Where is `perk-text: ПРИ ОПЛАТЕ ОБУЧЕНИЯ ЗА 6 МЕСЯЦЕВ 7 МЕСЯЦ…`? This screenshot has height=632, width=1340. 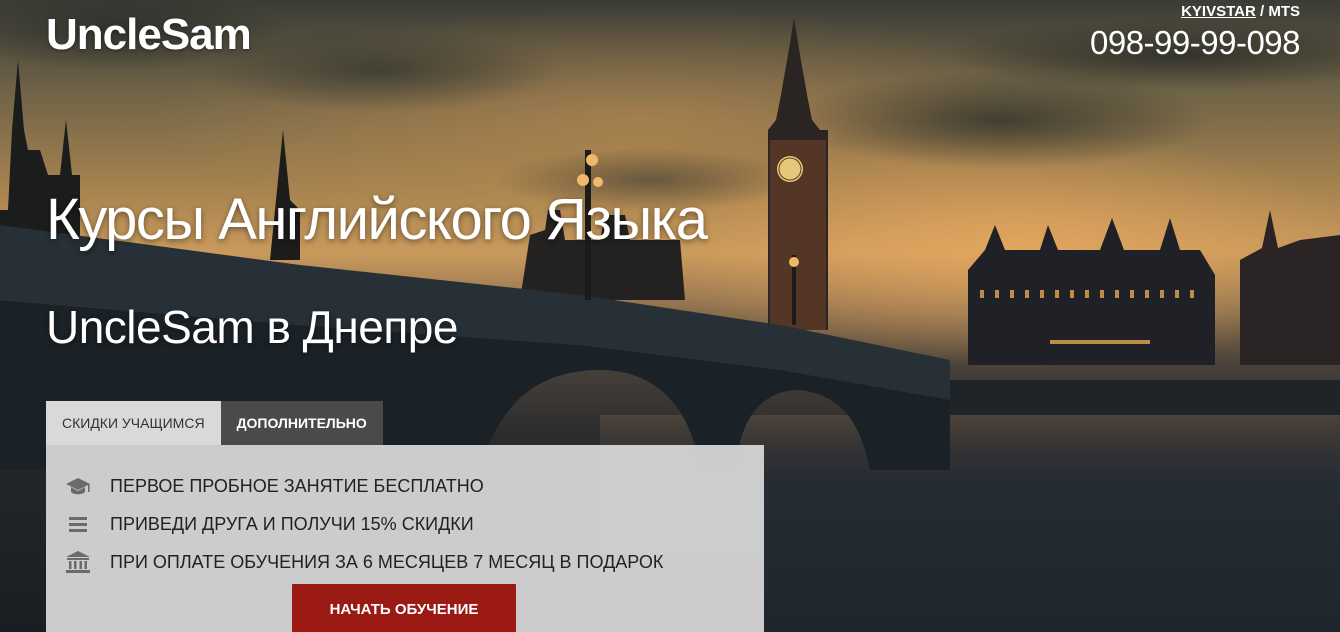
perk-text: ПРИ ОПЛАТЕ ОБУЧЕНИЯ ЗА 6 МЕСЯЦЕВ 7 МЕСЯЦ… is located at coordinates (387, 561).